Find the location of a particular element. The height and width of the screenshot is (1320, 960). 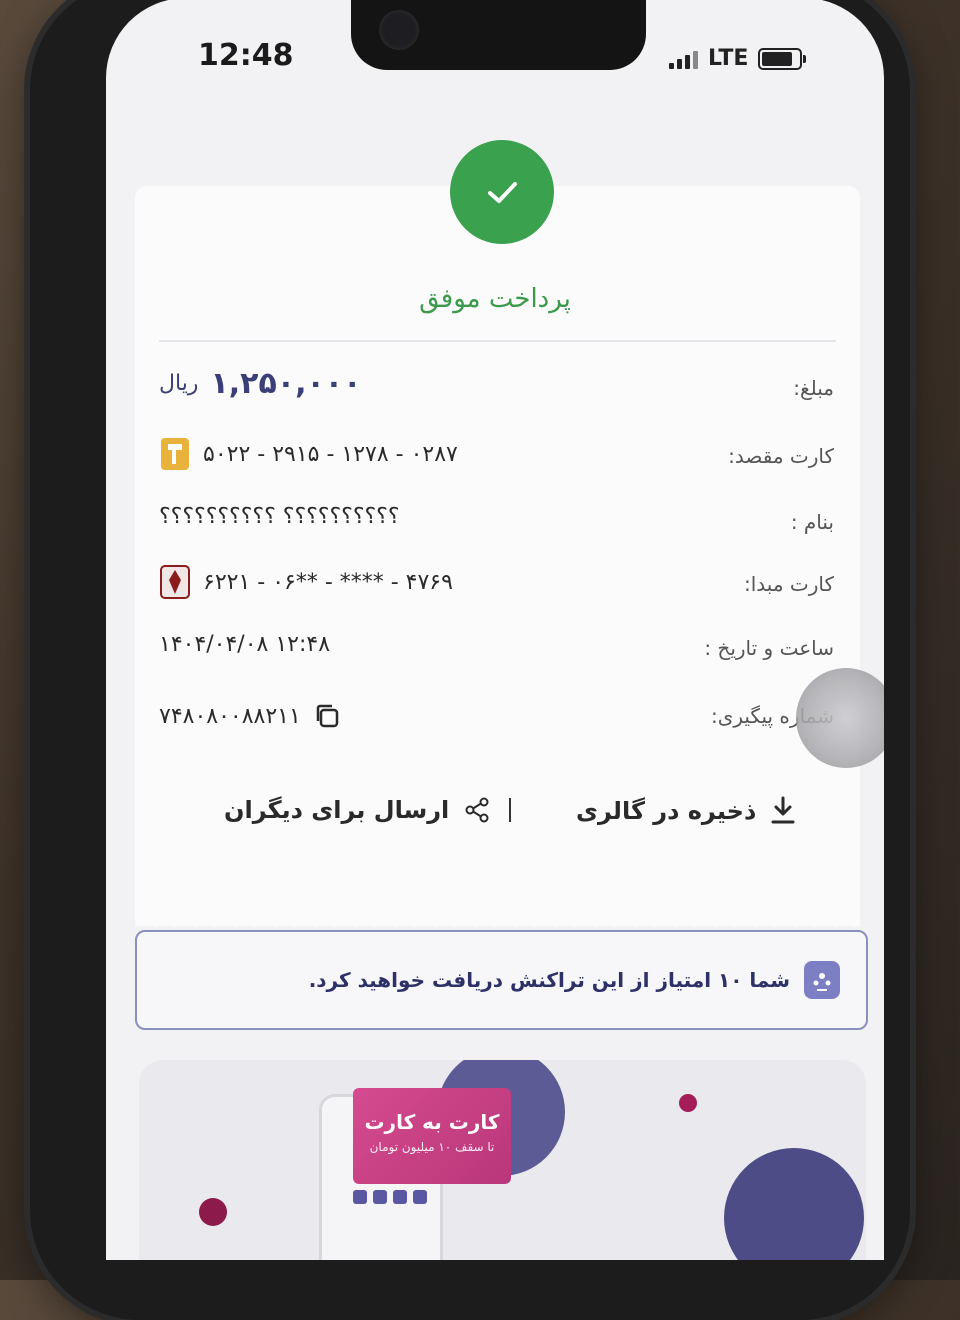

status-icons: LTE is located at coordinates (738, 58).